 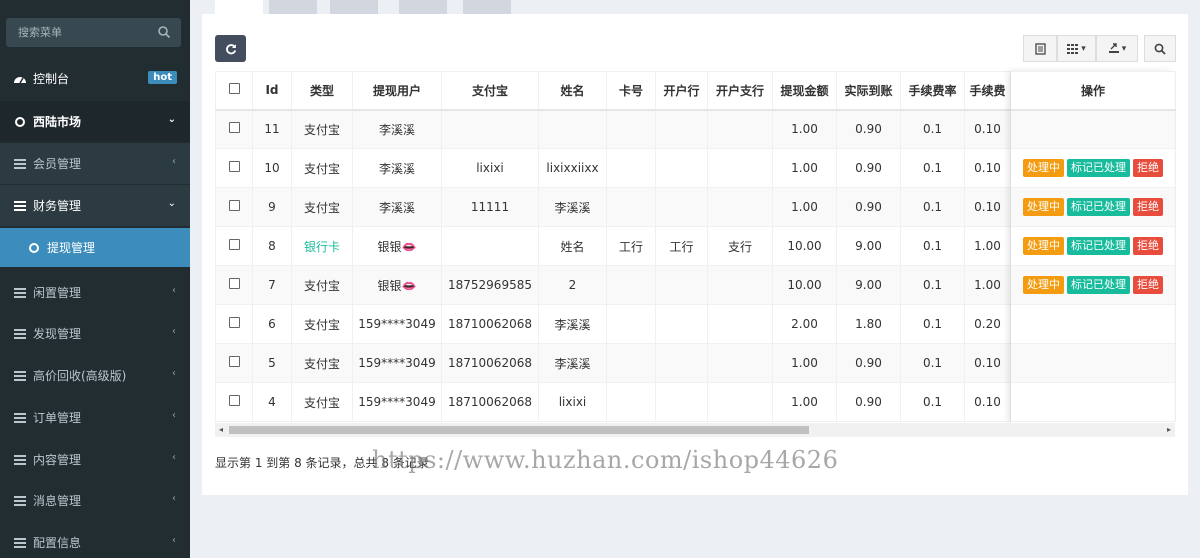 What do you see at coordinates (490, 207) in the screenshot?
I see `cell-alipay: 11111` at bounding box center [490, 207].